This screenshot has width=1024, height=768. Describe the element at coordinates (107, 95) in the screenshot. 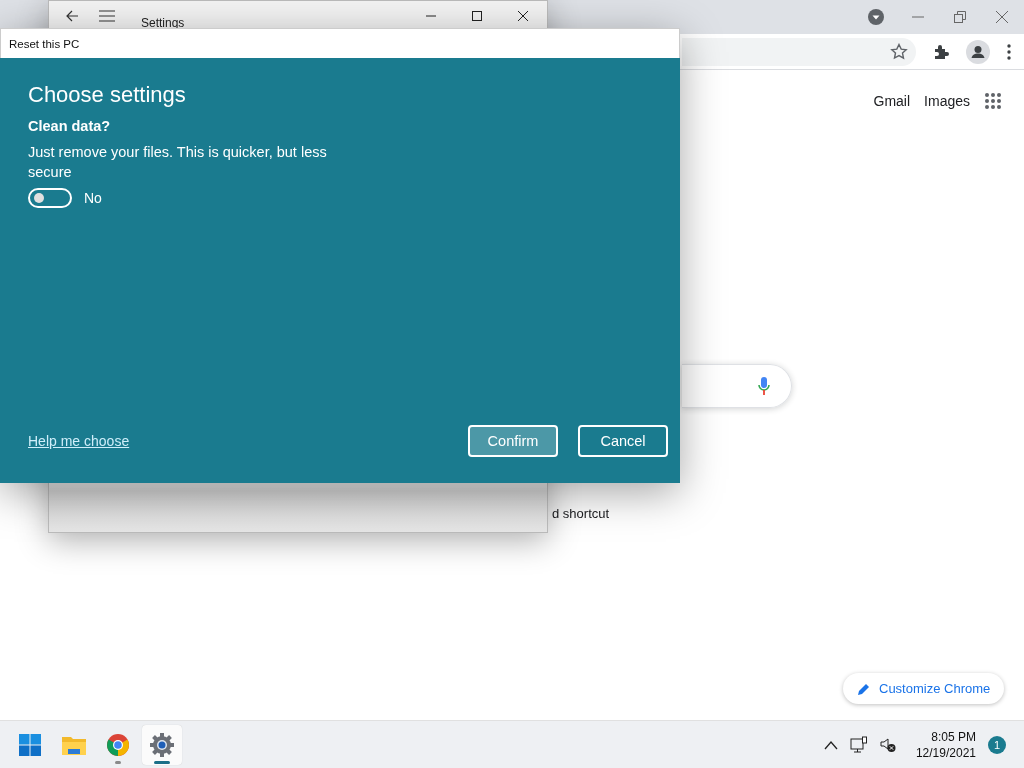

I see `dialog-heading: Choose settings` at that location.